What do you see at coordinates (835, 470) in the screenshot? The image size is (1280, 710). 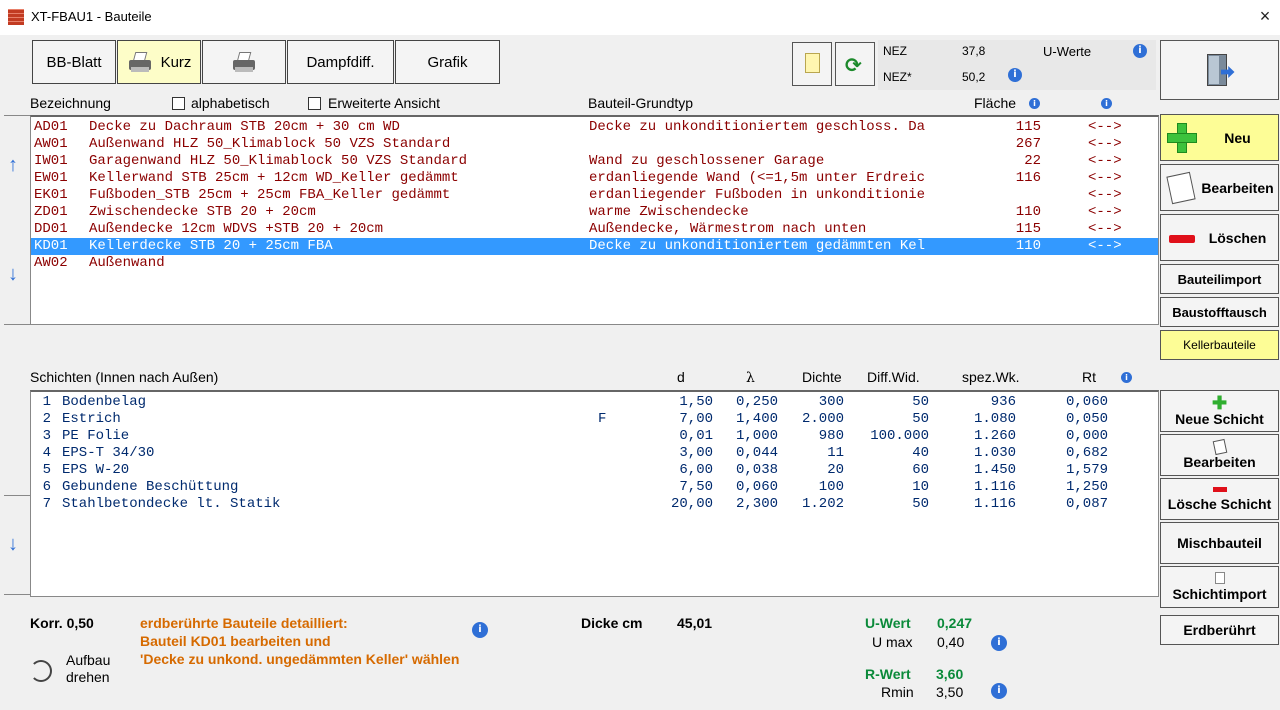 I see `schicht-dichte: 20` at bounding box center [835, 470].